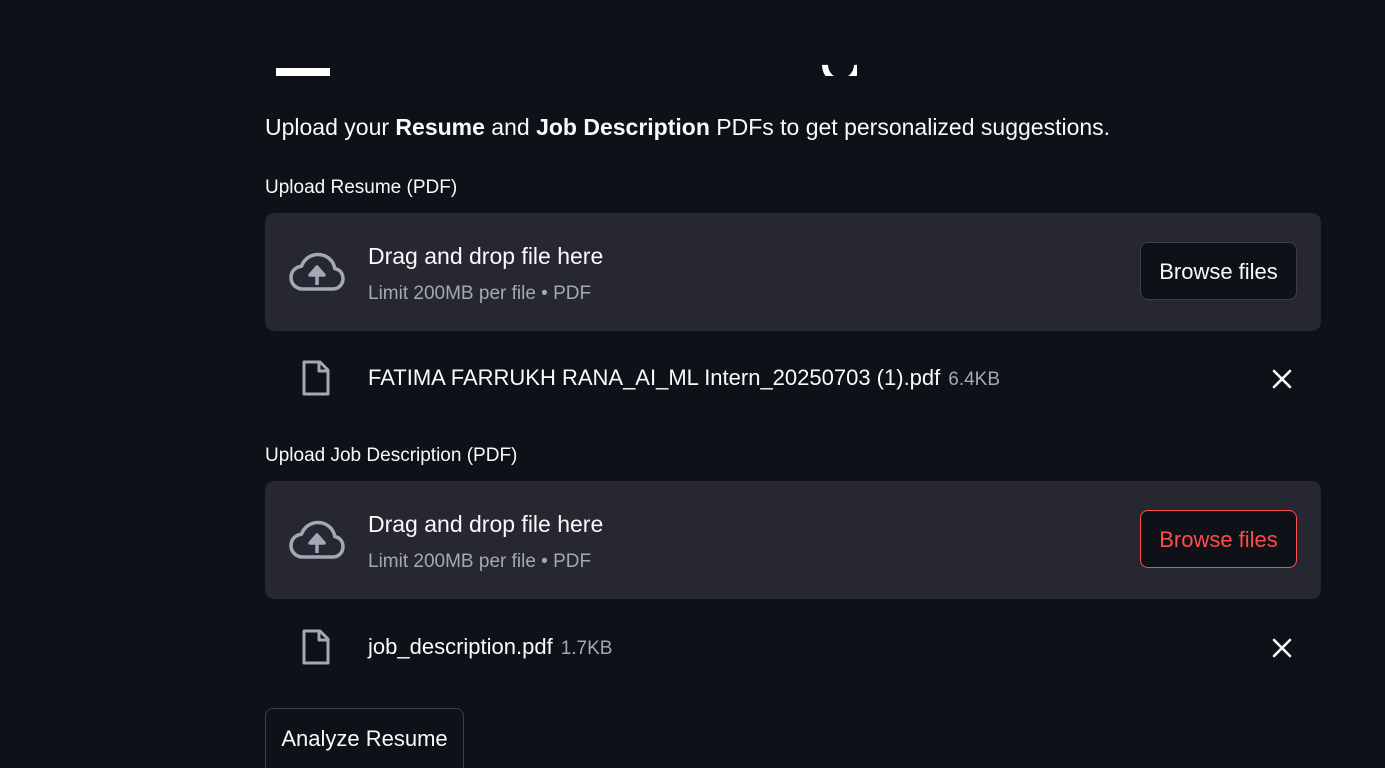  What do you see at coordinates (480, 561) in the screenshot?
I see `jd-drop-limit: Limit 200MB per file • PDF` at bounding box center [480, 561].